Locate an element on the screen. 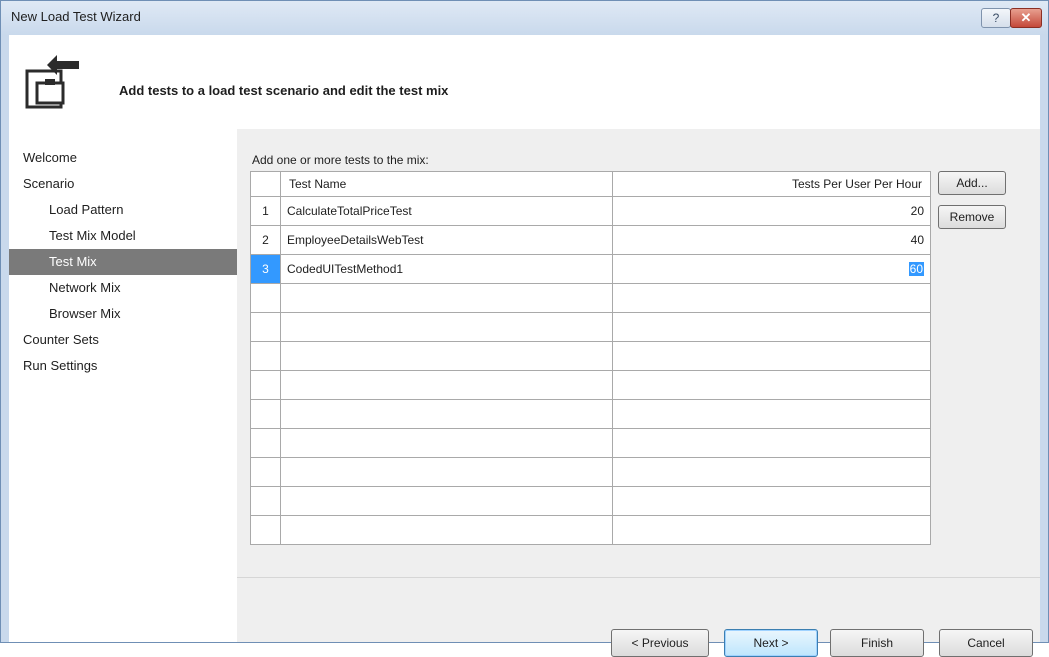 The image size is (1049, 657). row-number: 3 is located at coordinates (265, 269).